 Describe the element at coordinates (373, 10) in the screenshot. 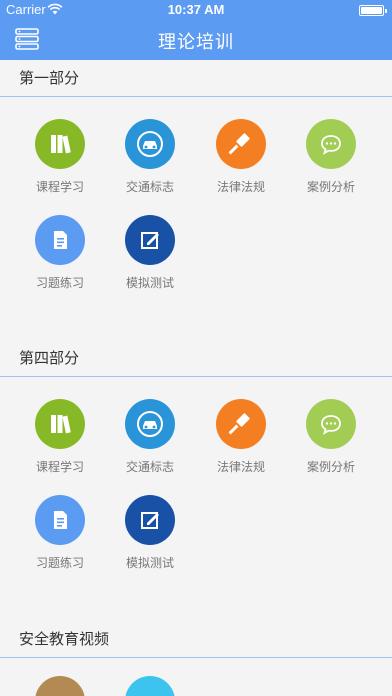

I see `battery-icon` at that location.